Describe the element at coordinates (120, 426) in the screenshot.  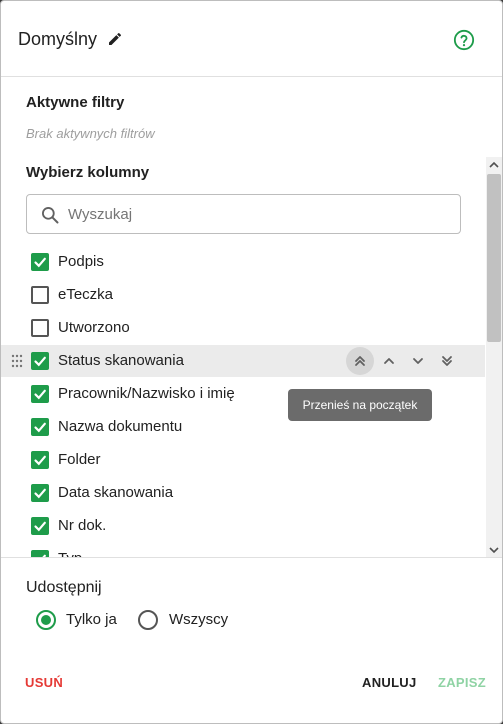
I see `column-label: Nazwa dokumentu` at that location.